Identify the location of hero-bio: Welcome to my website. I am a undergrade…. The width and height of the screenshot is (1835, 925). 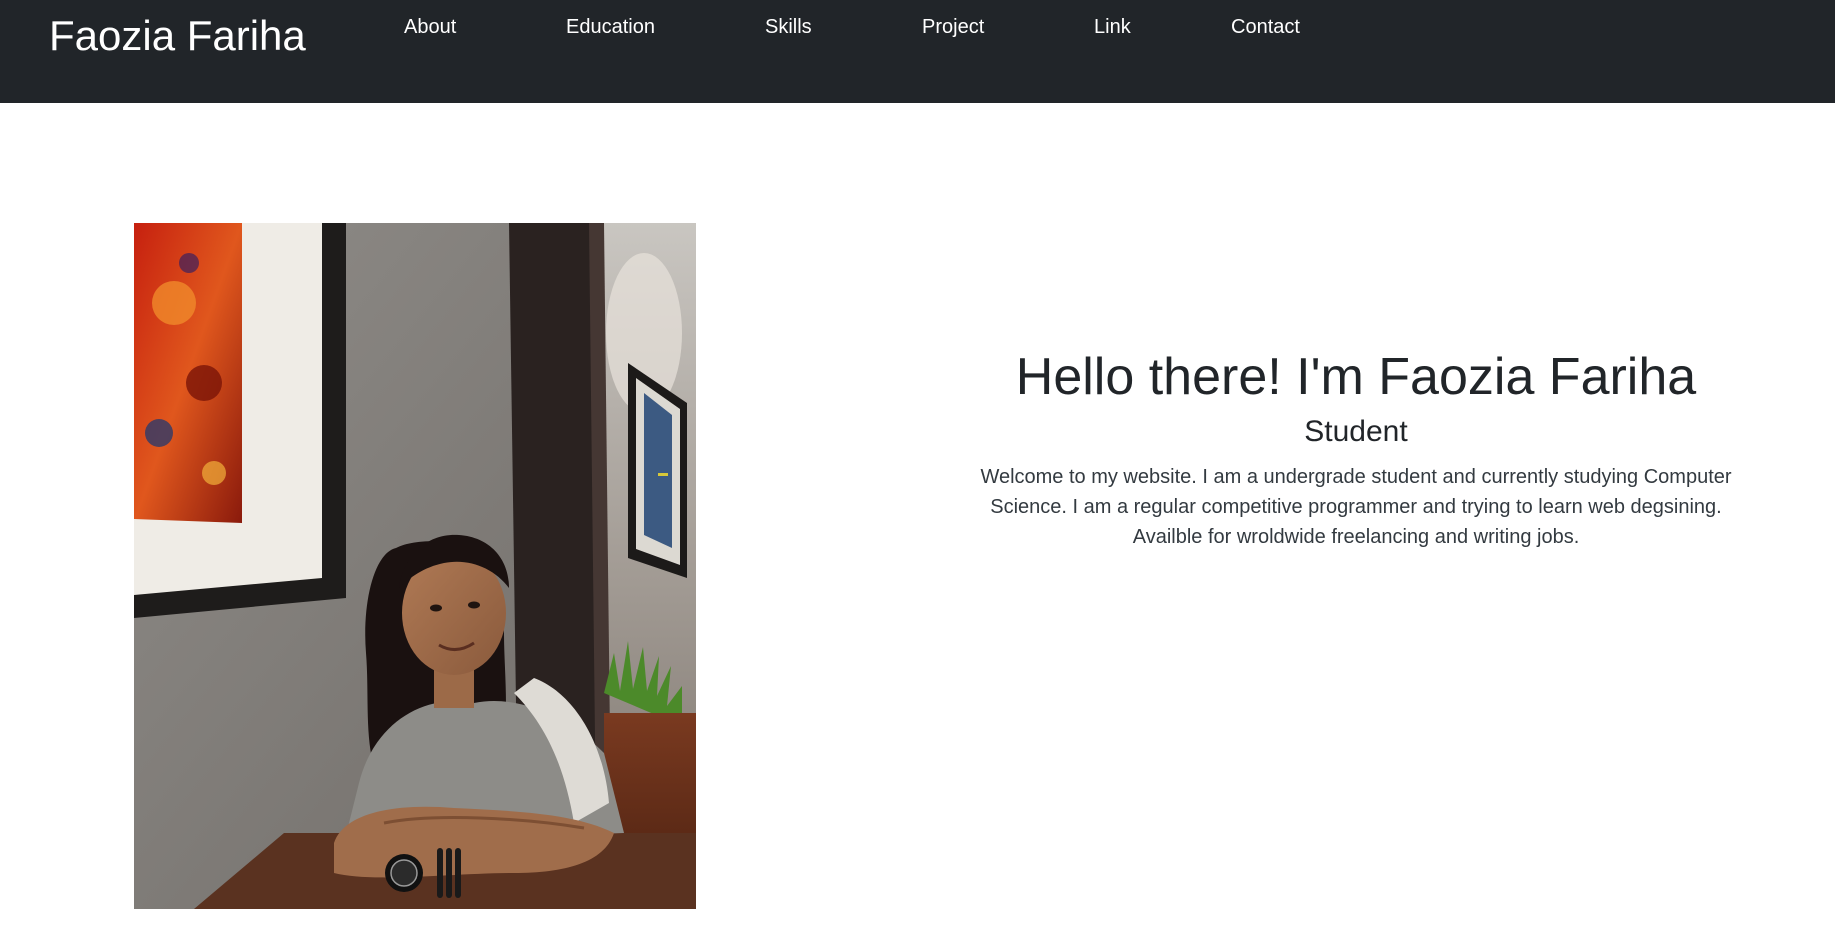
(1356, 507).